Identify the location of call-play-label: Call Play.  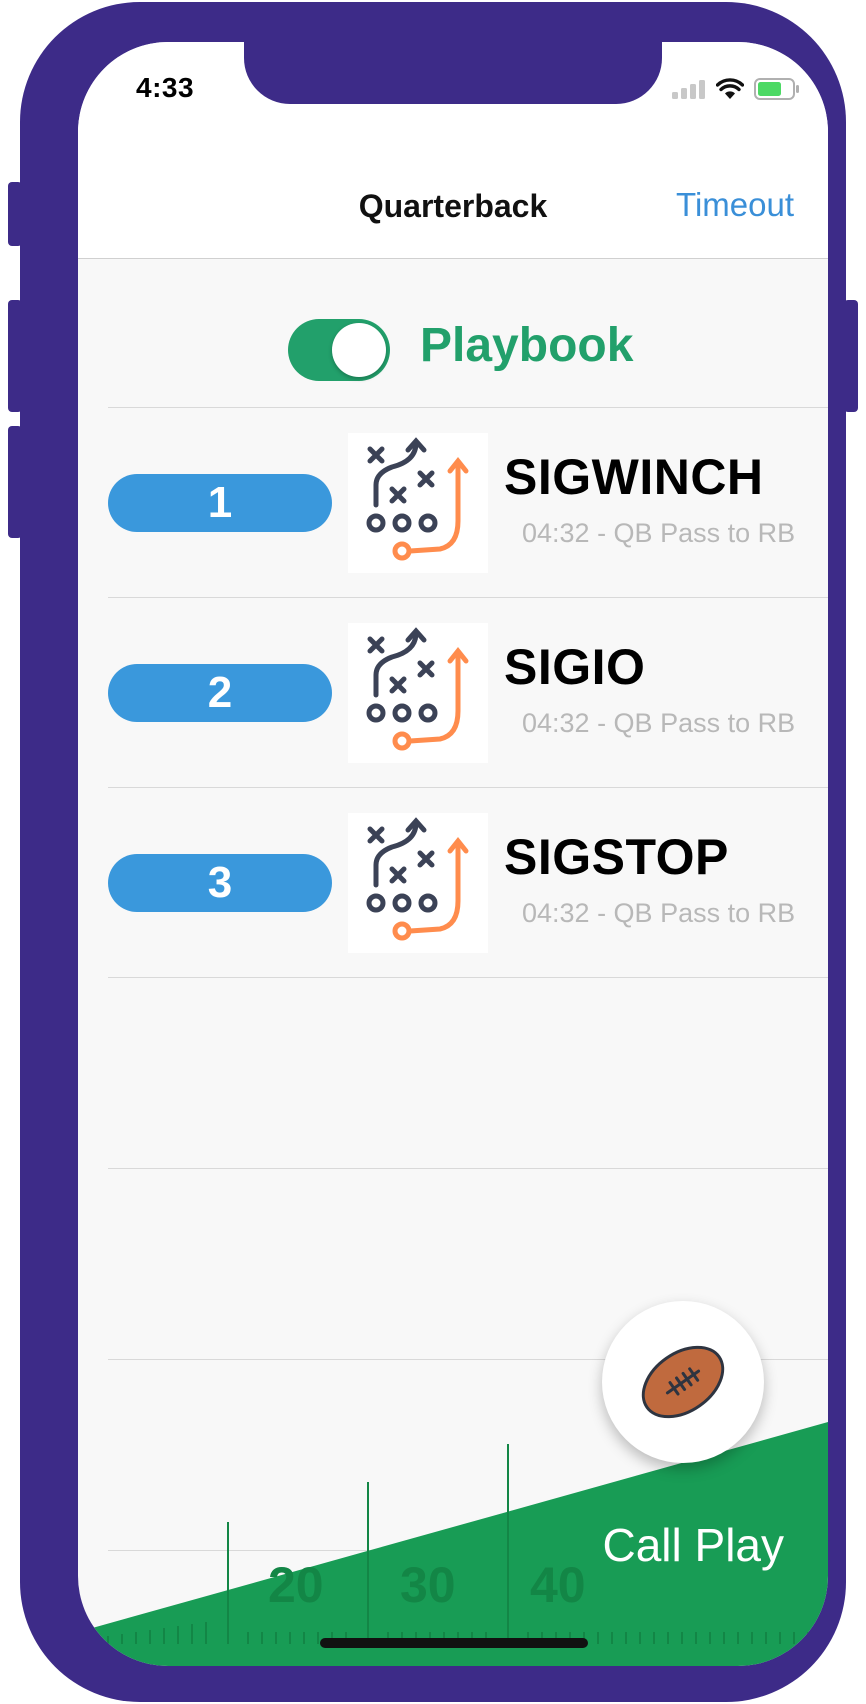
(693, 1545).